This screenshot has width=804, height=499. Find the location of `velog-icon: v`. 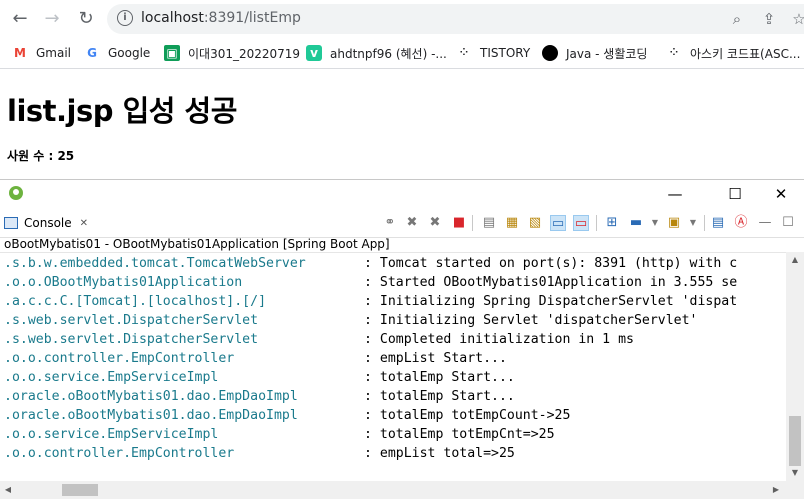

velog-icon: v is located at coordinates (314, 53).